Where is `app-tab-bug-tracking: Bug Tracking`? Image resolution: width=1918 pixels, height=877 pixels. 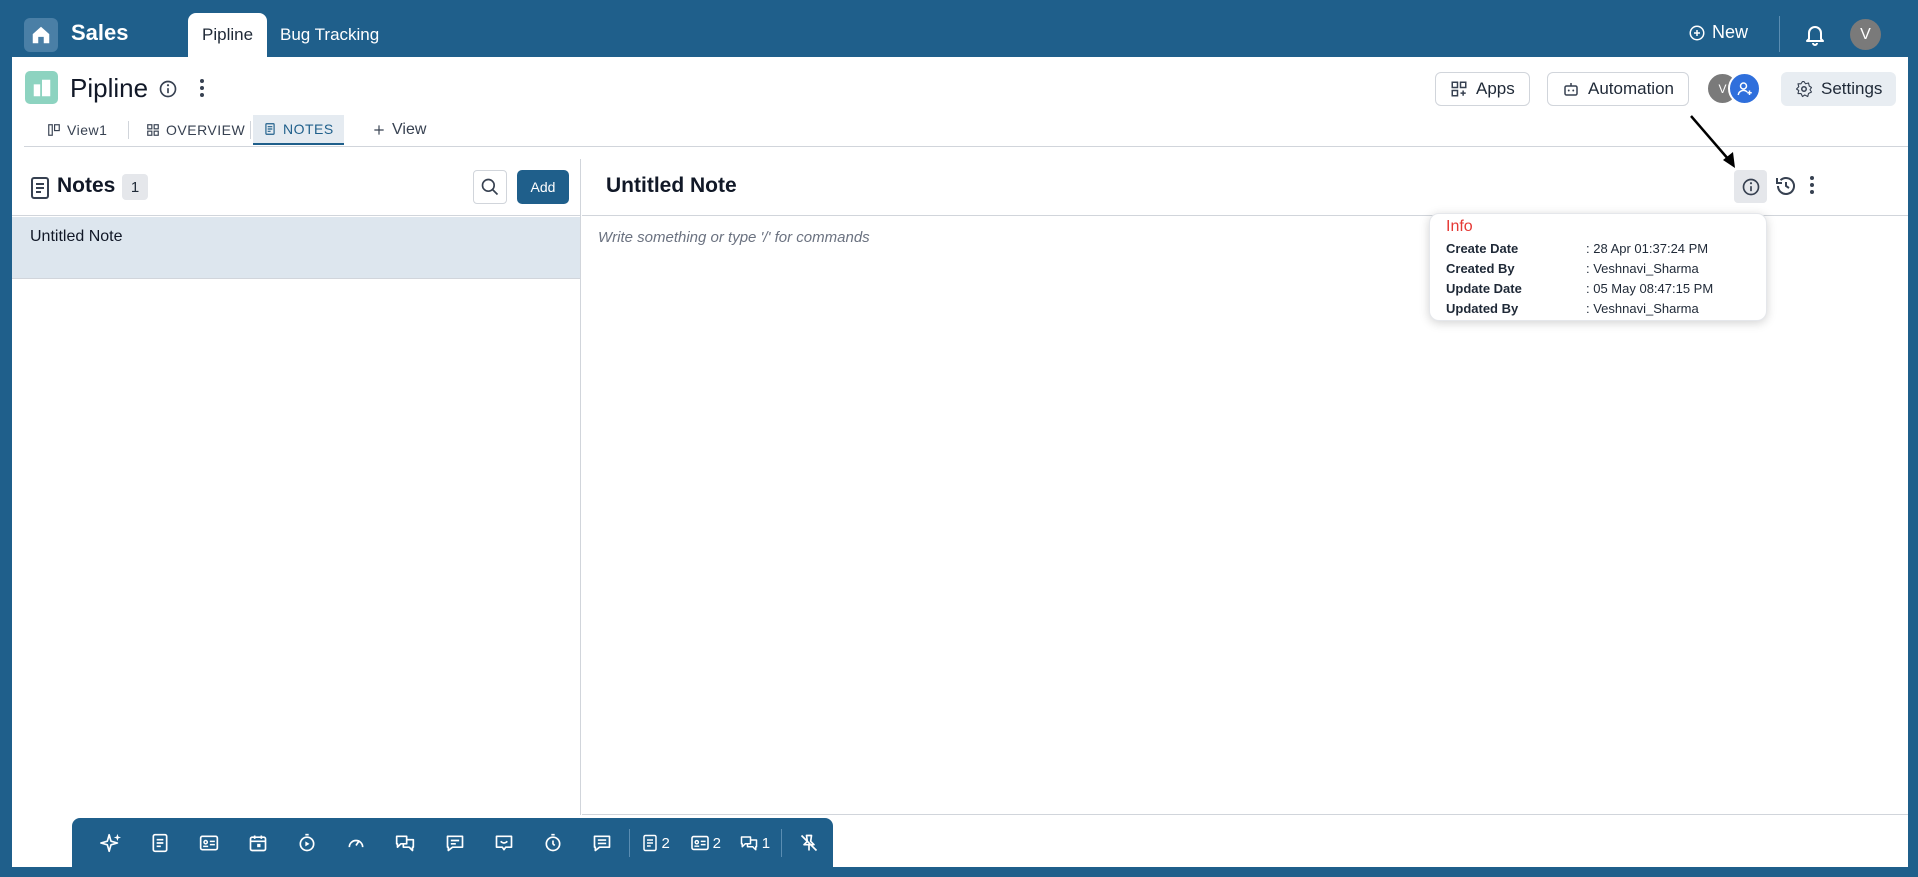 app-tab-bug-tracking: Bug Tracking is located at coordinates (329, 34).